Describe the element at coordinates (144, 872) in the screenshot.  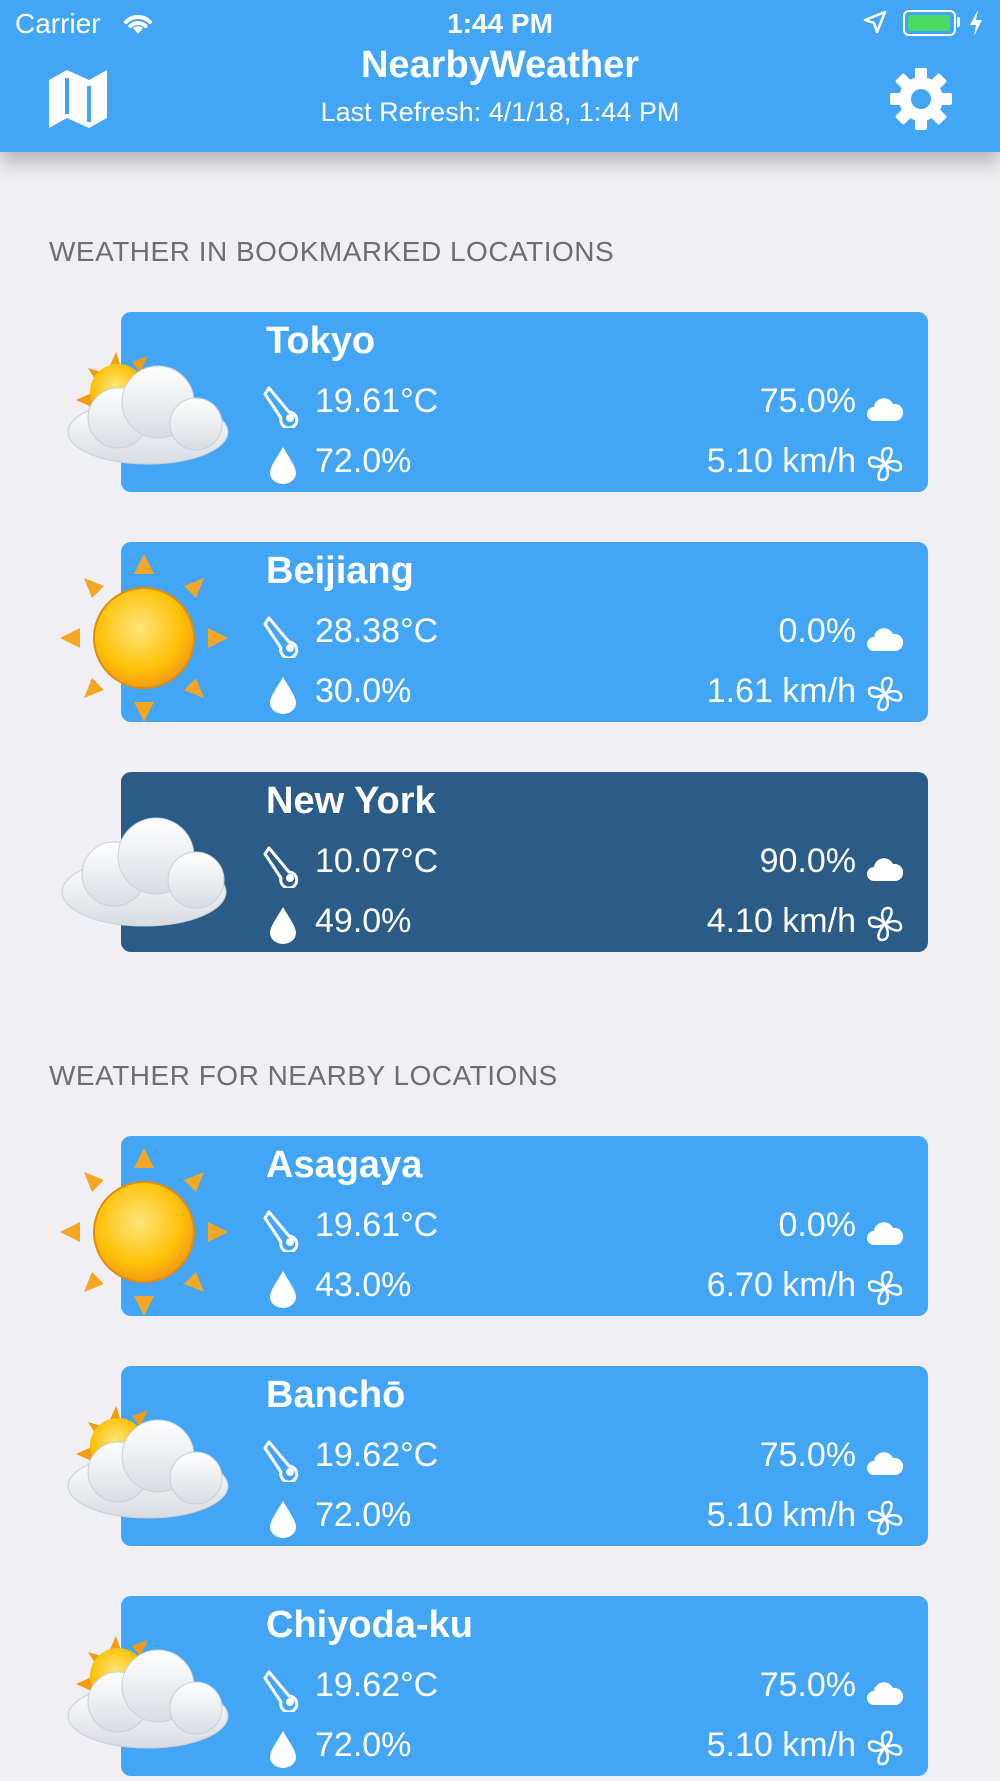
I see `cloud-icon` at that location.